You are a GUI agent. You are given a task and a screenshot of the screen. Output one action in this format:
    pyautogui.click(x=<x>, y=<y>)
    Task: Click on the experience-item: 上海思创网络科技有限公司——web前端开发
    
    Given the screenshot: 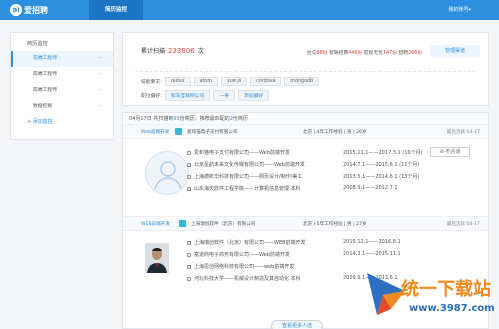 What is the action you would take?
    pyautogui.click(x=240, y=266)
    